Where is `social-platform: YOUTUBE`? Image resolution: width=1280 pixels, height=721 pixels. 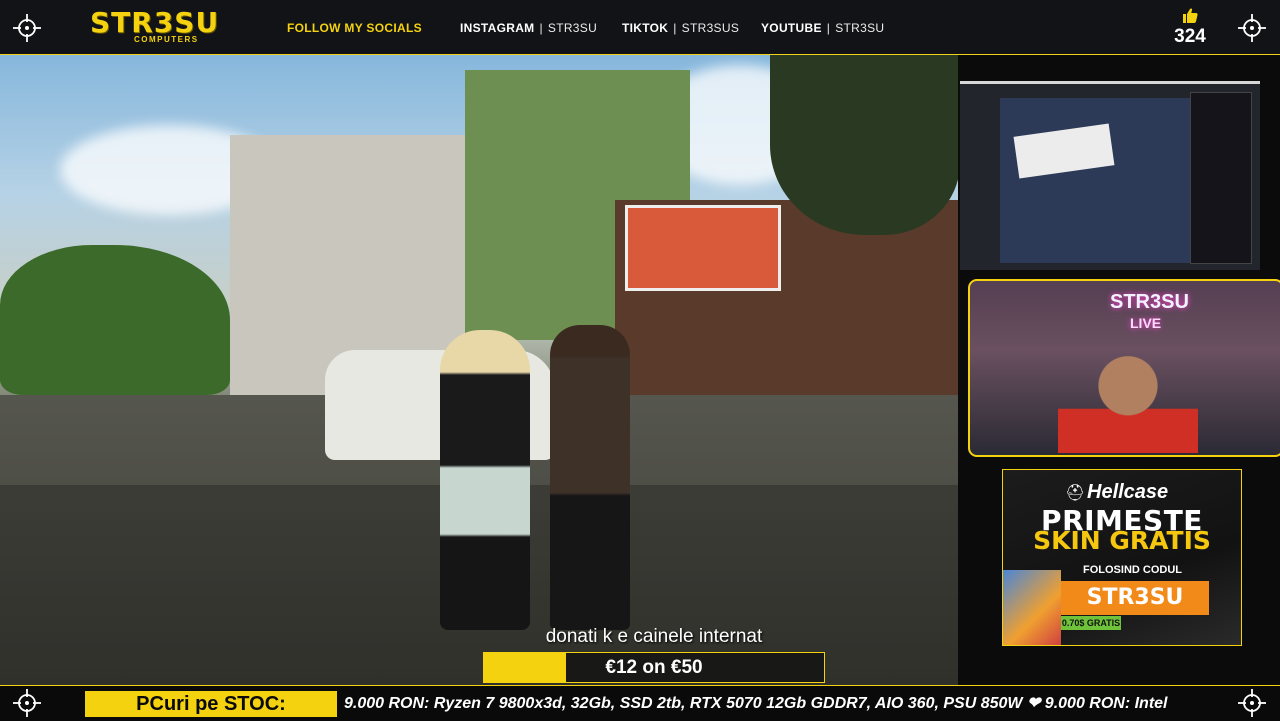
social-platform: YOUTUBE is located at coordinates (791, 28).